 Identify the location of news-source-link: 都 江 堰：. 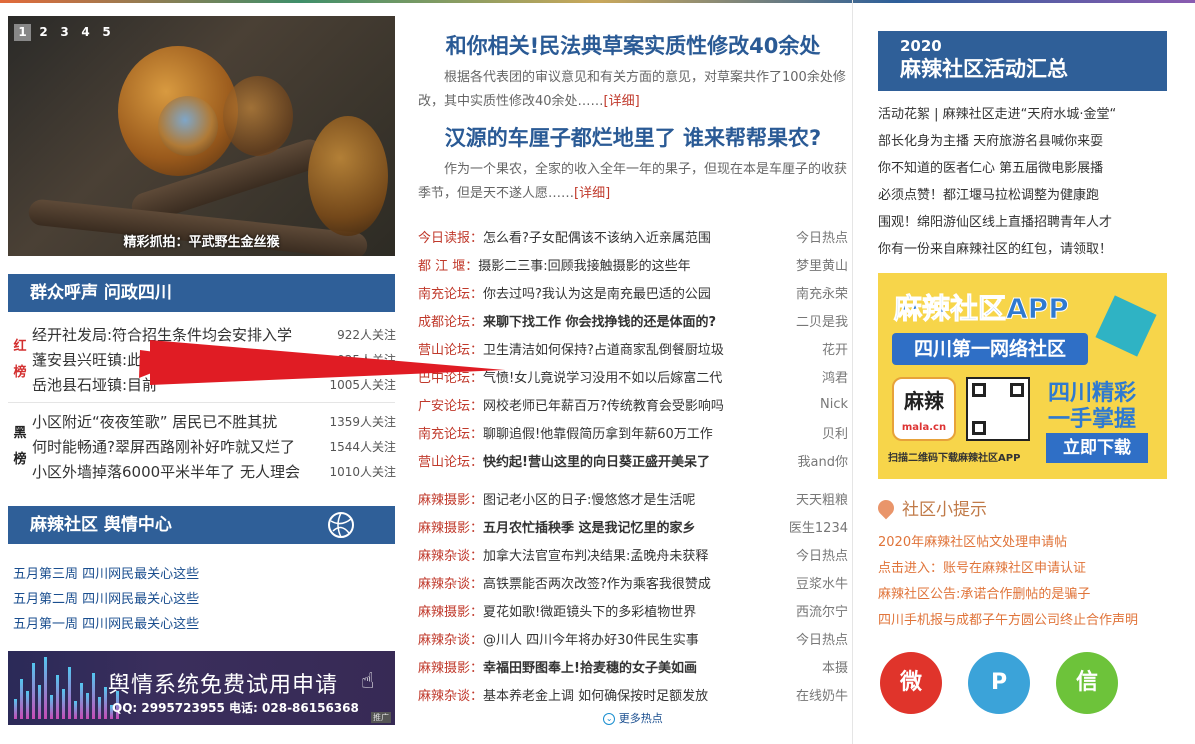
(448, 264).